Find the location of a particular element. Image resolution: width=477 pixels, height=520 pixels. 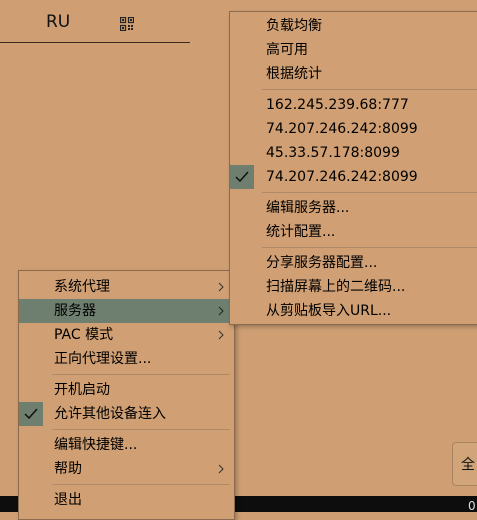

menu-item-system-proxy: 系统代理 is located at coordinates (126, 287).